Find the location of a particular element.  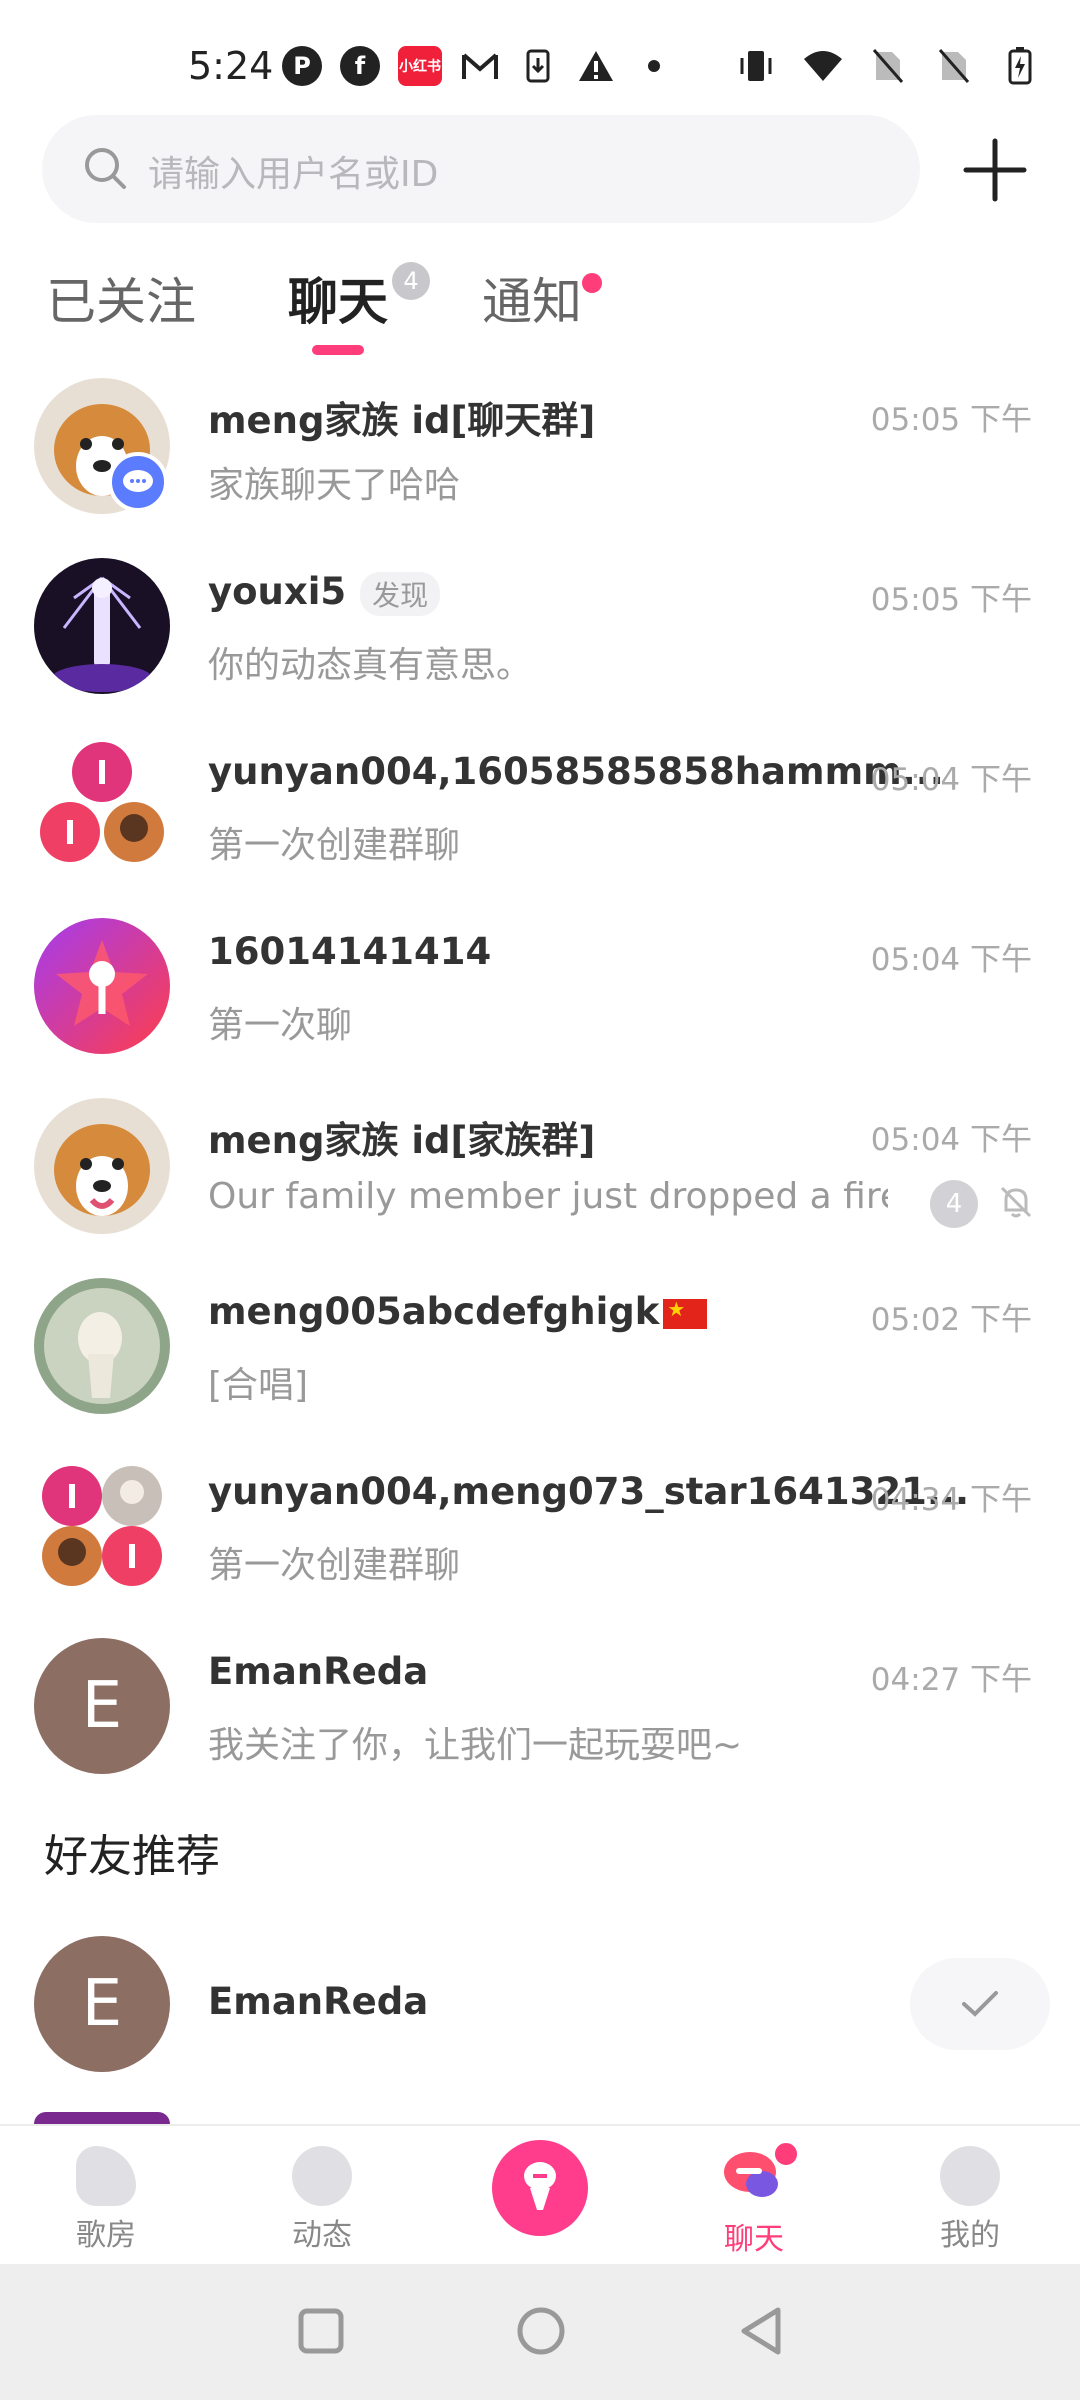

recommend-name: EmanReda is located at coordinates (318, 2001).